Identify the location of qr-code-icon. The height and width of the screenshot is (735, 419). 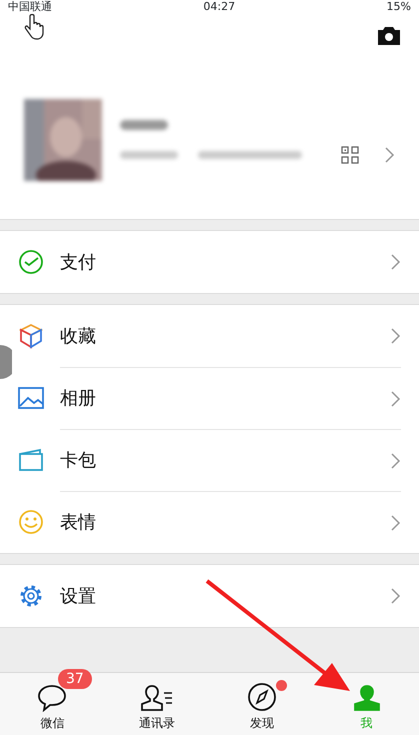
(350, 155).